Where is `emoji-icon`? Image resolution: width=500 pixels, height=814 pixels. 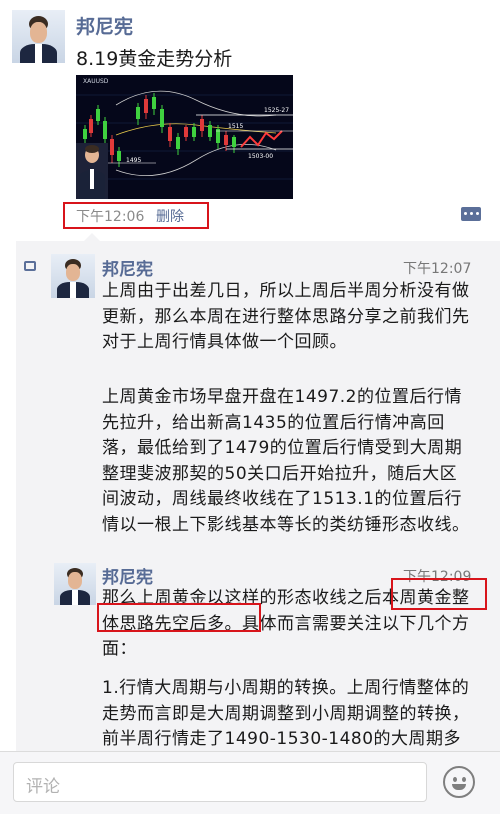
emoji-icon is located at coordinates (459, 782).